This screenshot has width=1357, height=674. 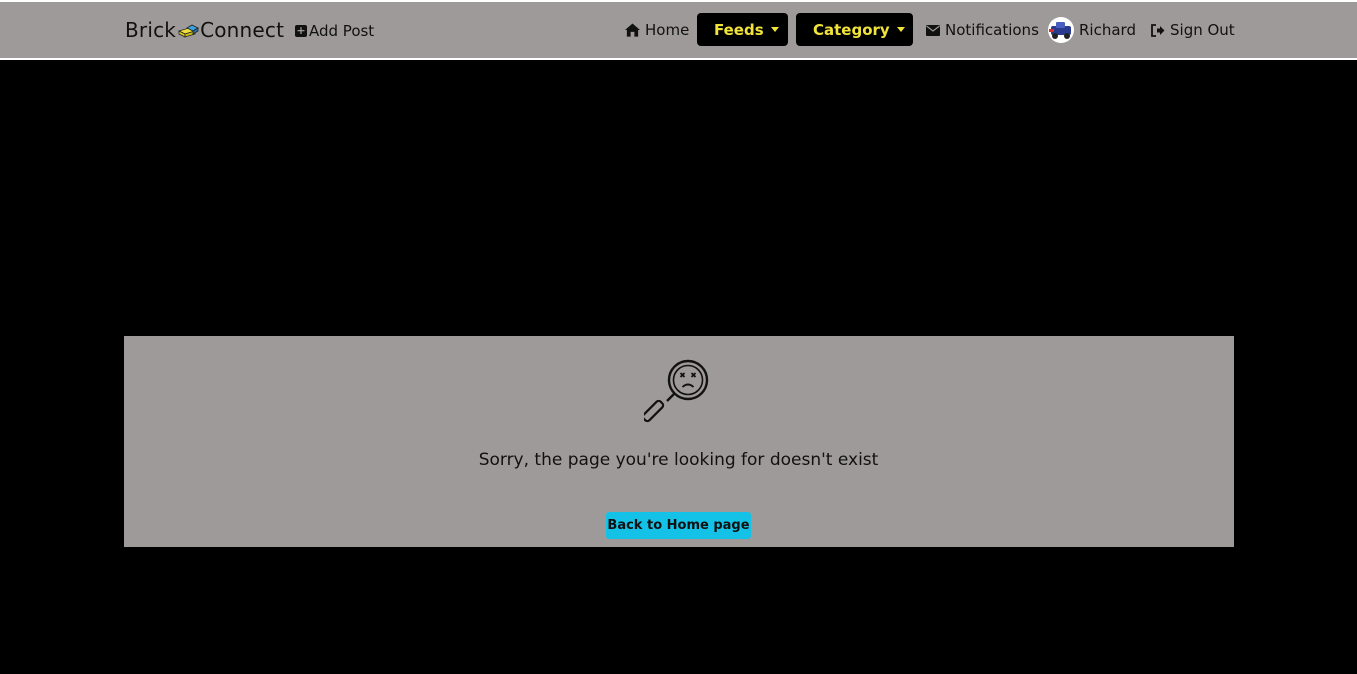 What do you see at coordinates (632, 30) in the screenshot?
I see `home-icon` at bounding box center [632, 30].